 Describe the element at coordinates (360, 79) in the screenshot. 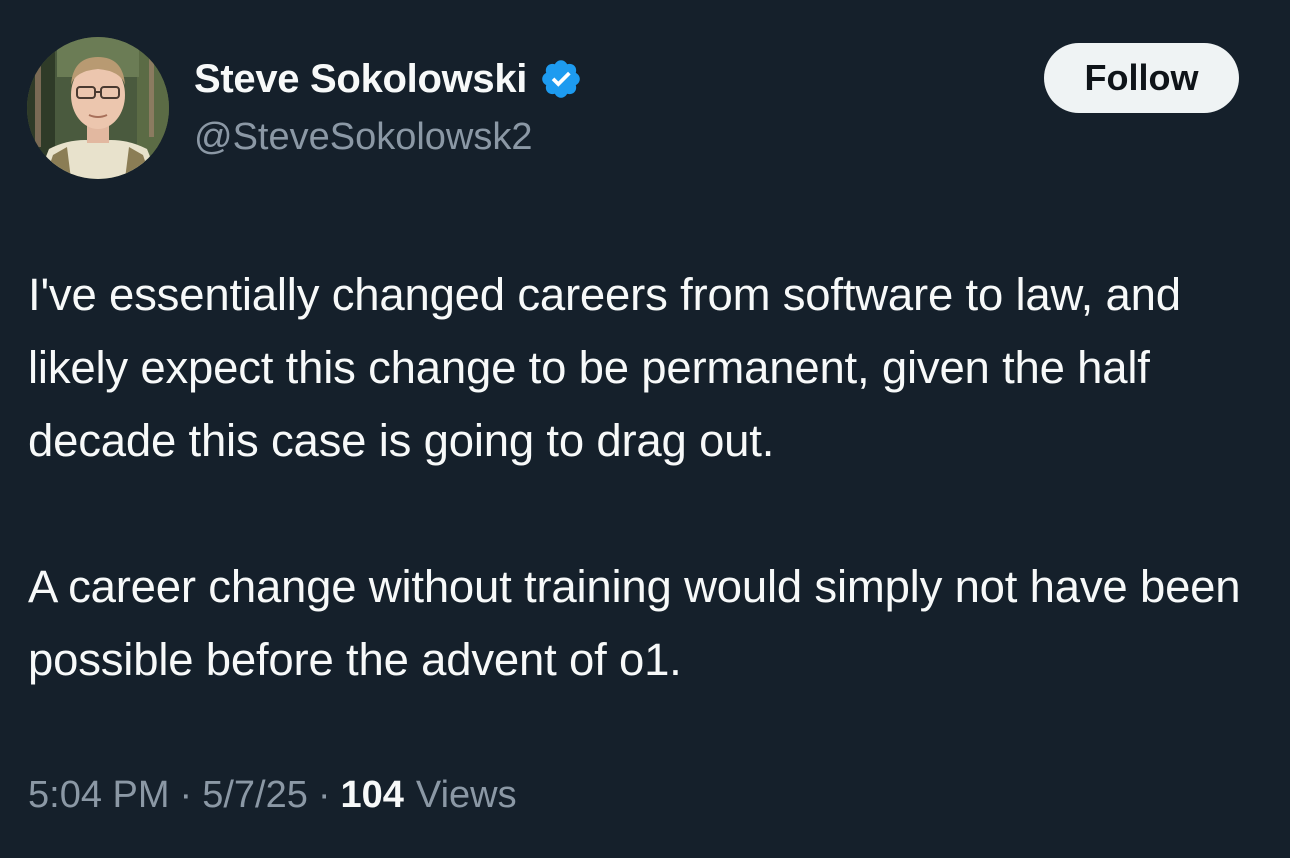

I see `author-display-name: Steve Sokolowski` at that location.